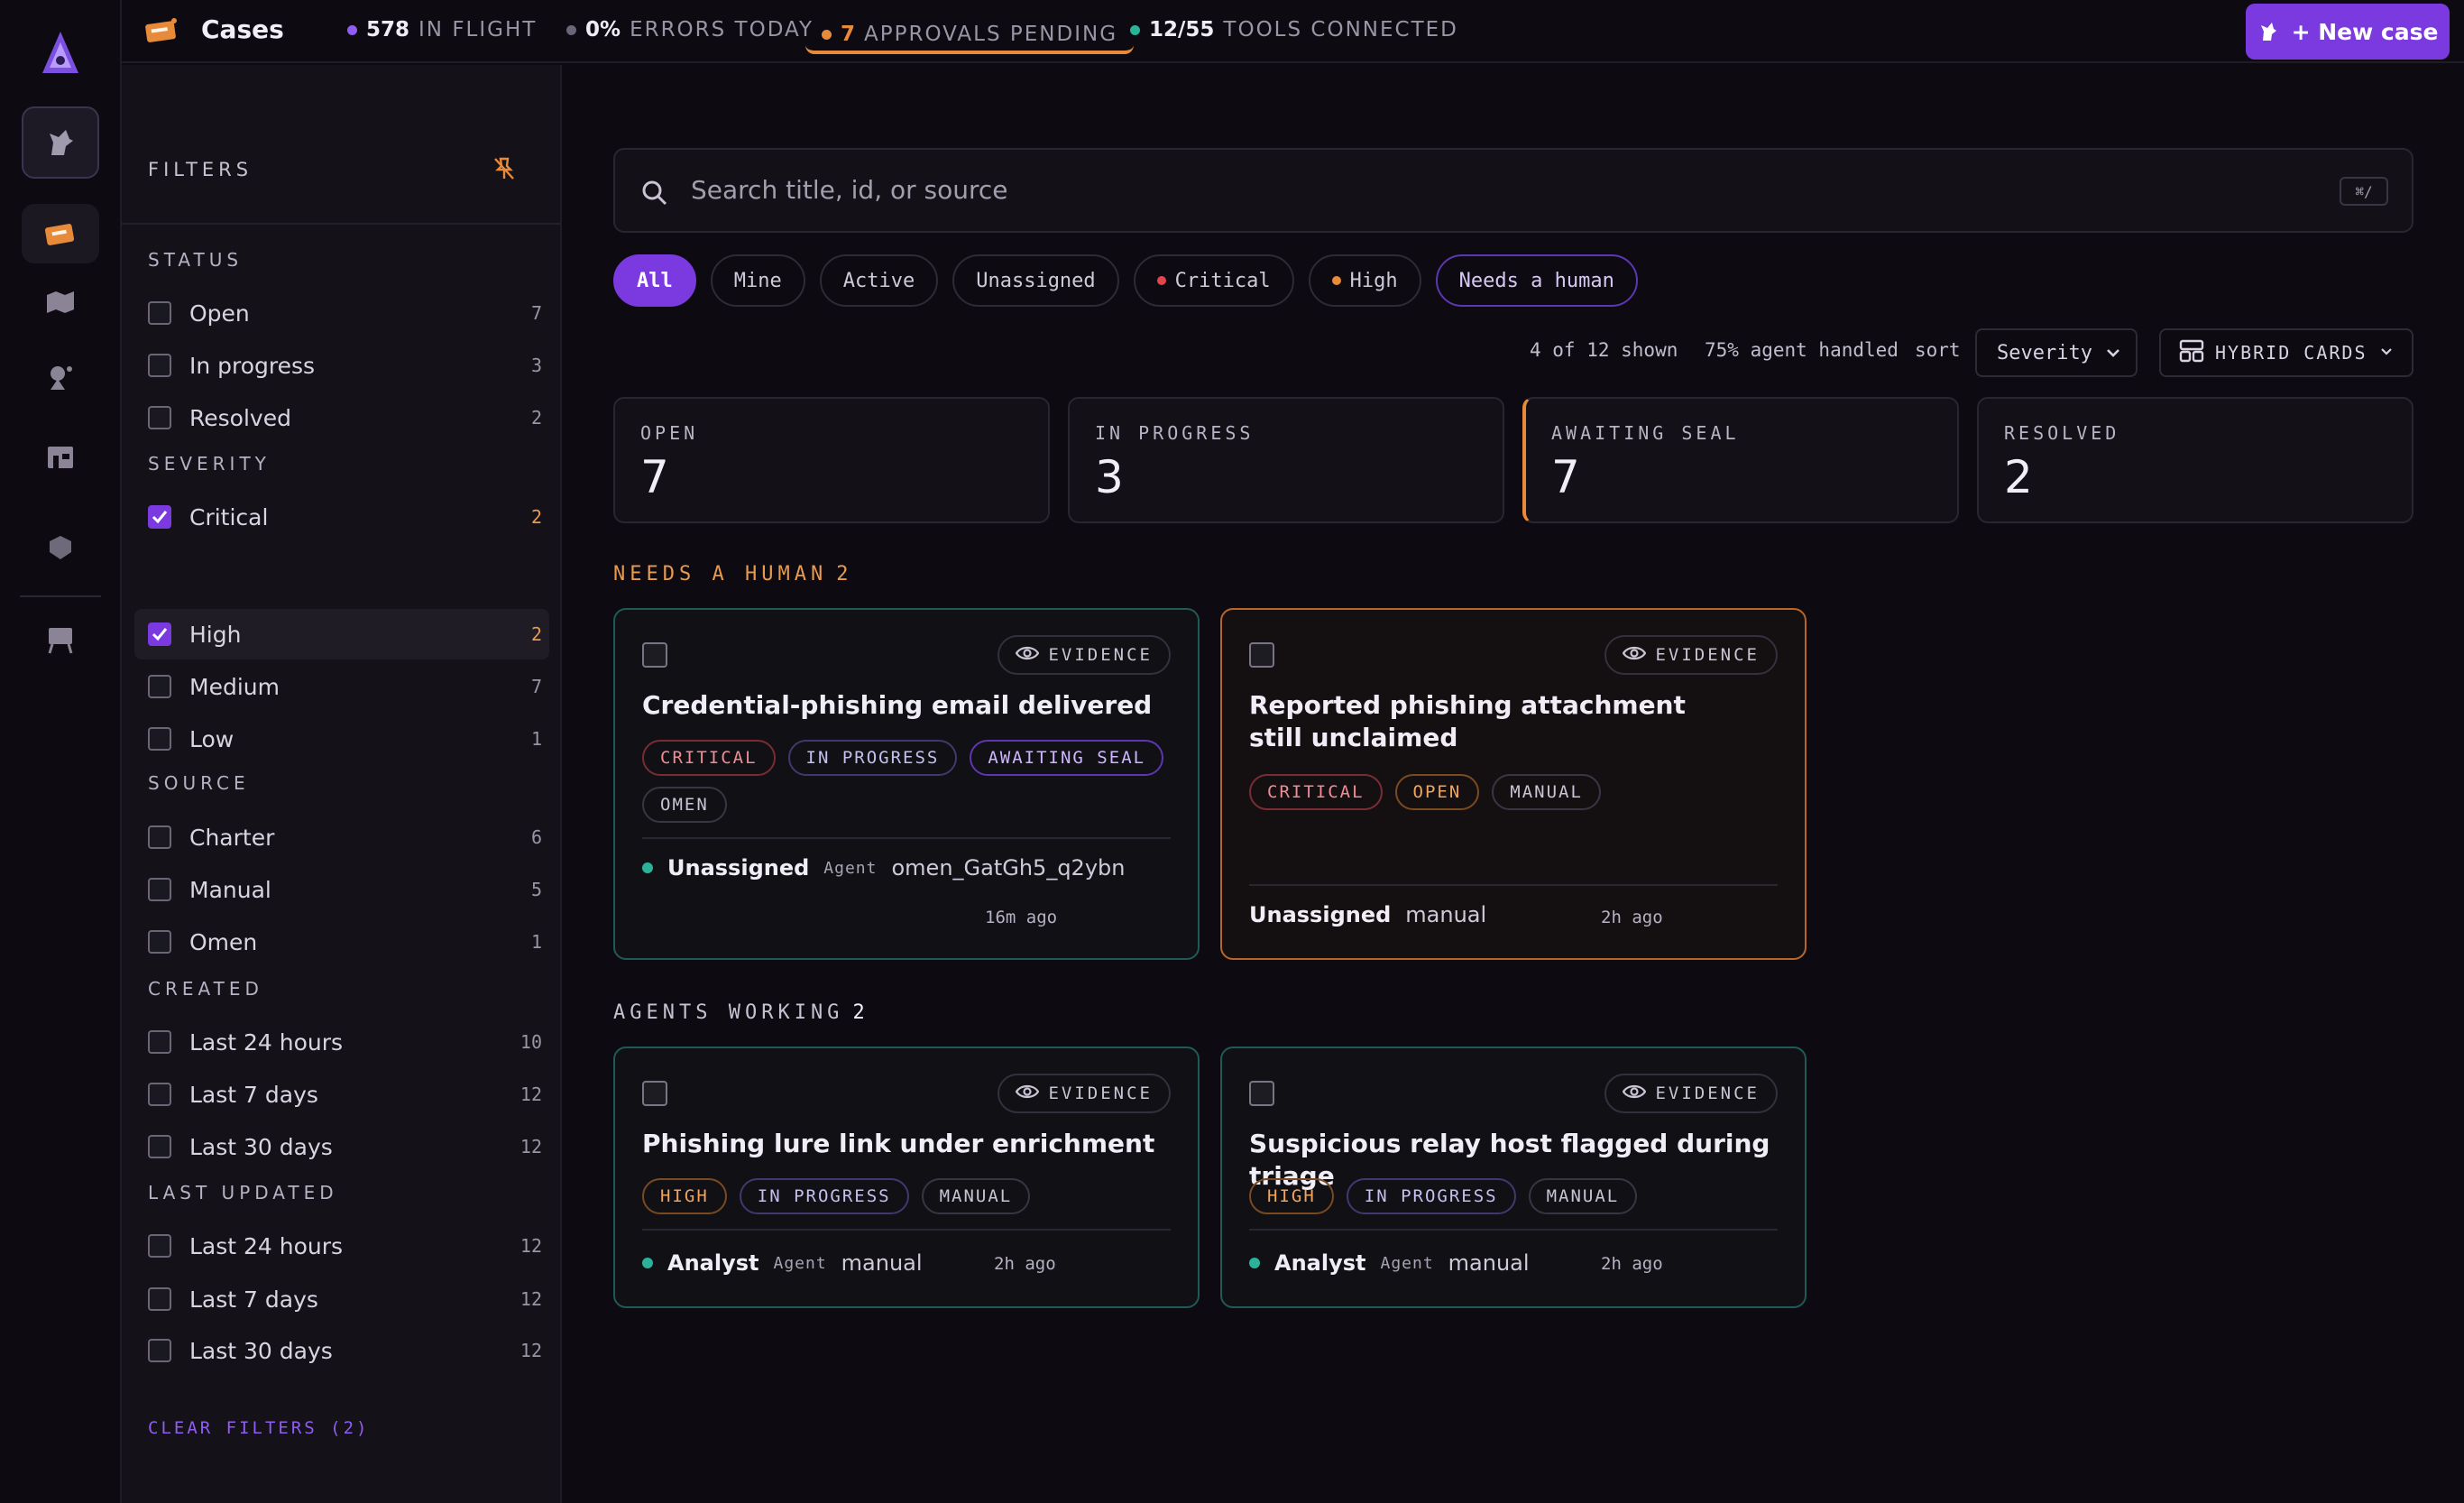 The width and height of the screenshot is (2464, 1503). Describe the element at coordinates (1294, 29) in the screenshot. I see `stat-tools-connected: 12/55 TOOLS CONNECTED` at that location.